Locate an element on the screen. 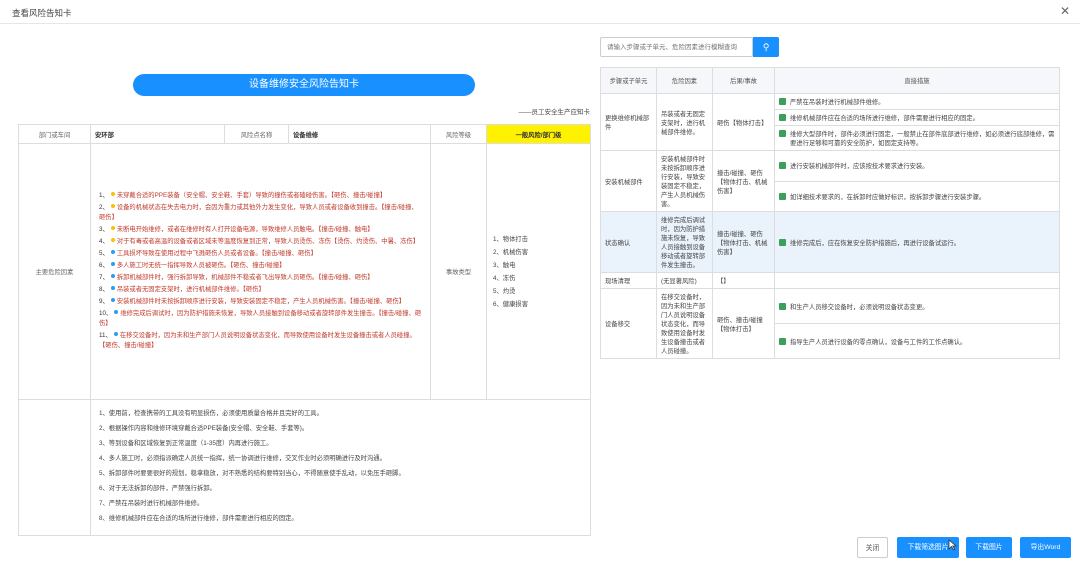 The width and height of the screenshot is (1080, 565). measure-entry: 如详细技术要求的，在拆卸时应做好标识，按拆卸步骤进行安装步骤。 is located at coordinates (917, 196).